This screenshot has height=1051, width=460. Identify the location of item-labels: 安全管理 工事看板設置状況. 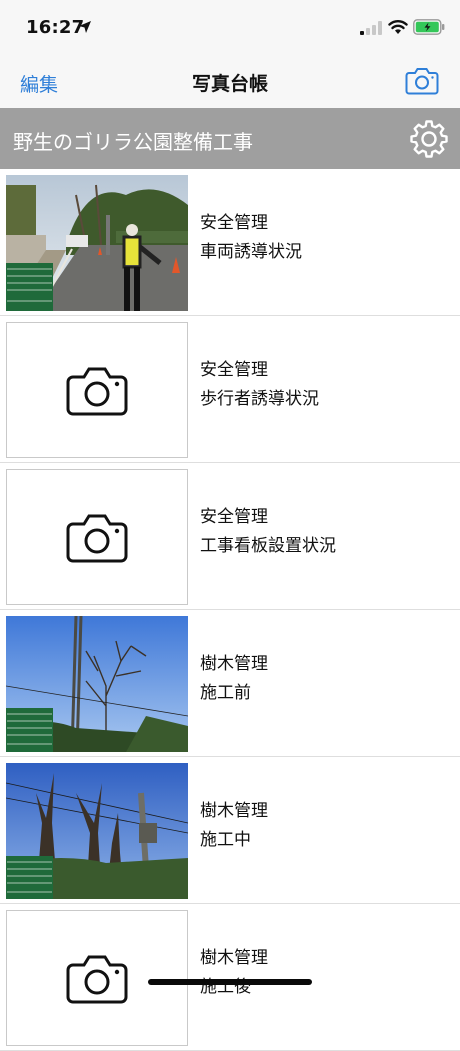
(268, 532).